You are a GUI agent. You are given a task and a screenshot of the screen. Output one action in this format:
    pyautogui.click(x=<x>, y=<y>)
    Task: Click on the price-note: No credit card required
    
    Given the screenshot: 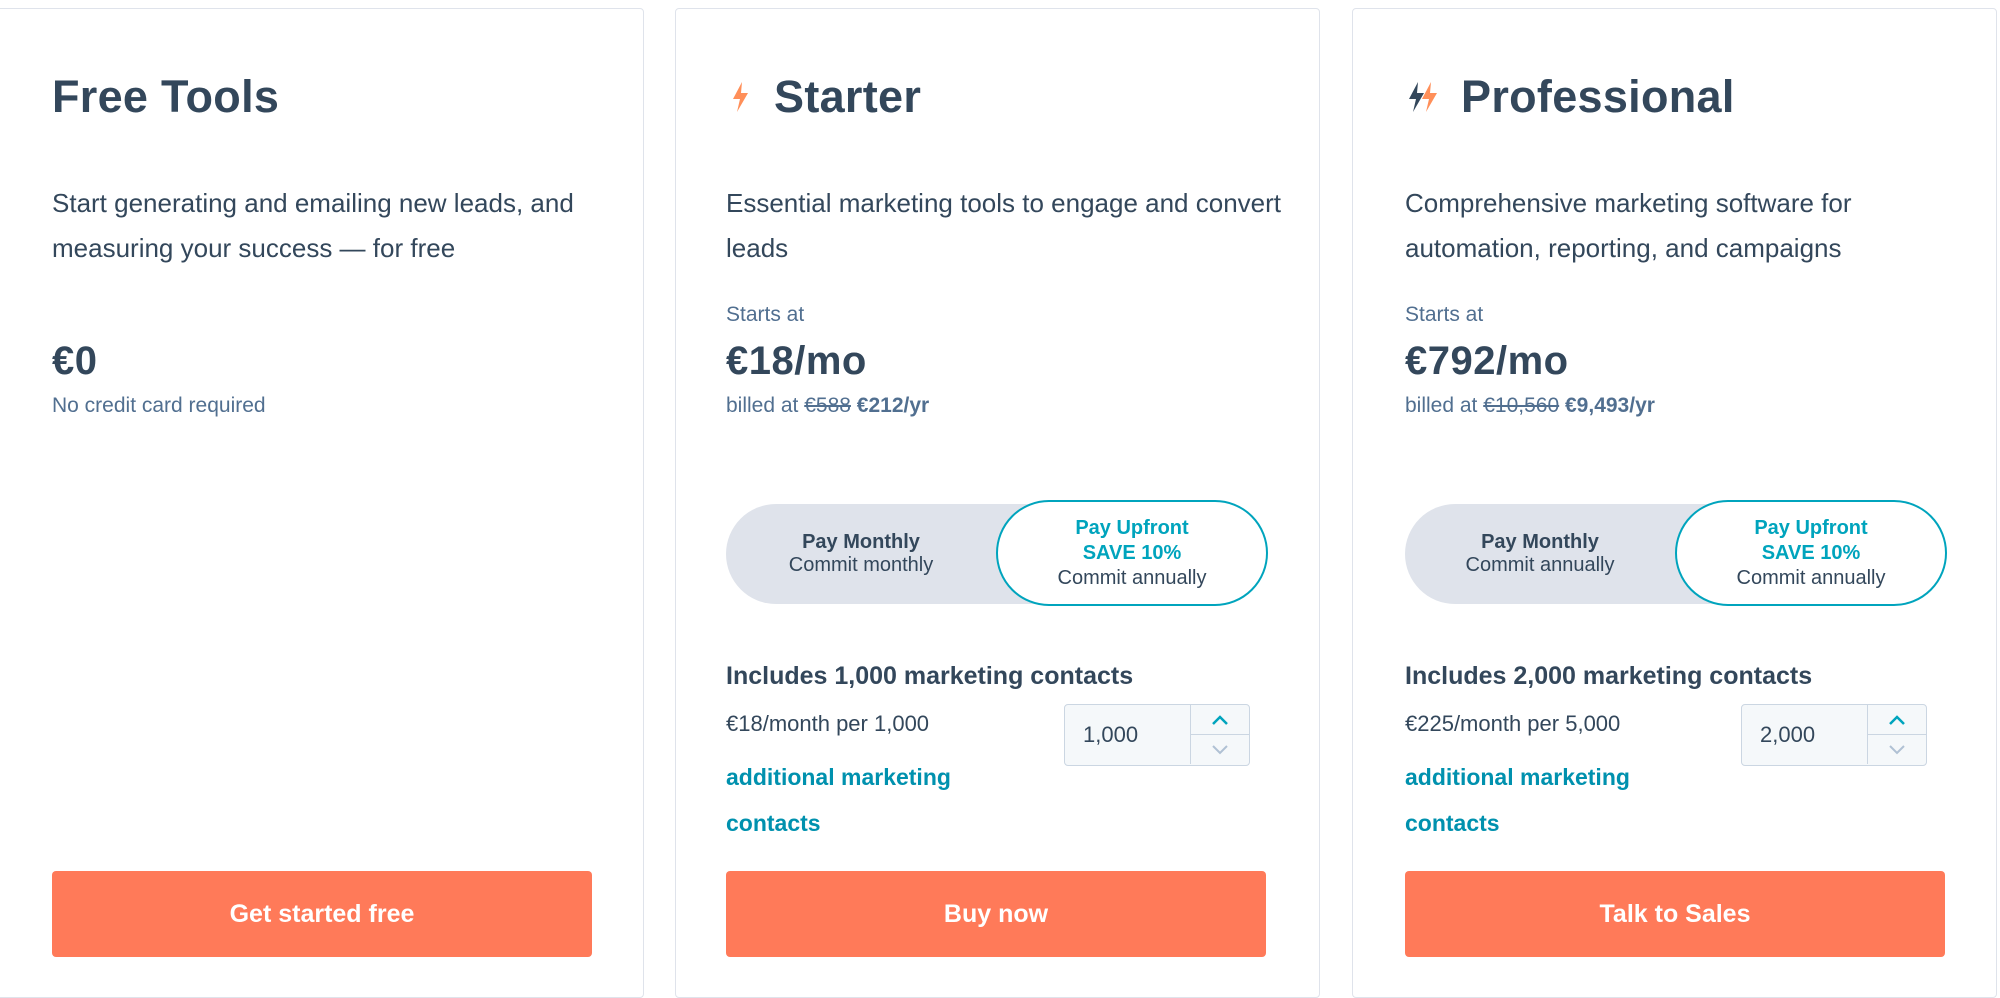 What is the action you would take?
    pyautogui.click(x=159, y=405)
    